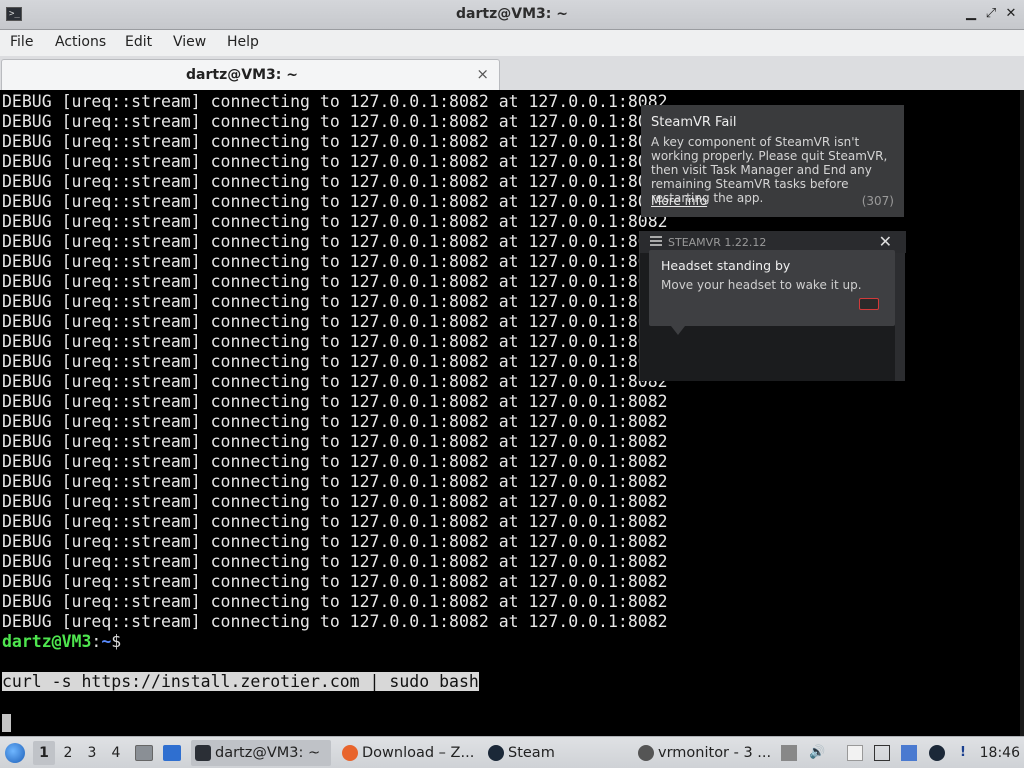 This screenshot has height=768, width=1024. What do you see at coordinates (909, 753) in the screenshot?
I see `update-icon` at bounding box center [909, 753].